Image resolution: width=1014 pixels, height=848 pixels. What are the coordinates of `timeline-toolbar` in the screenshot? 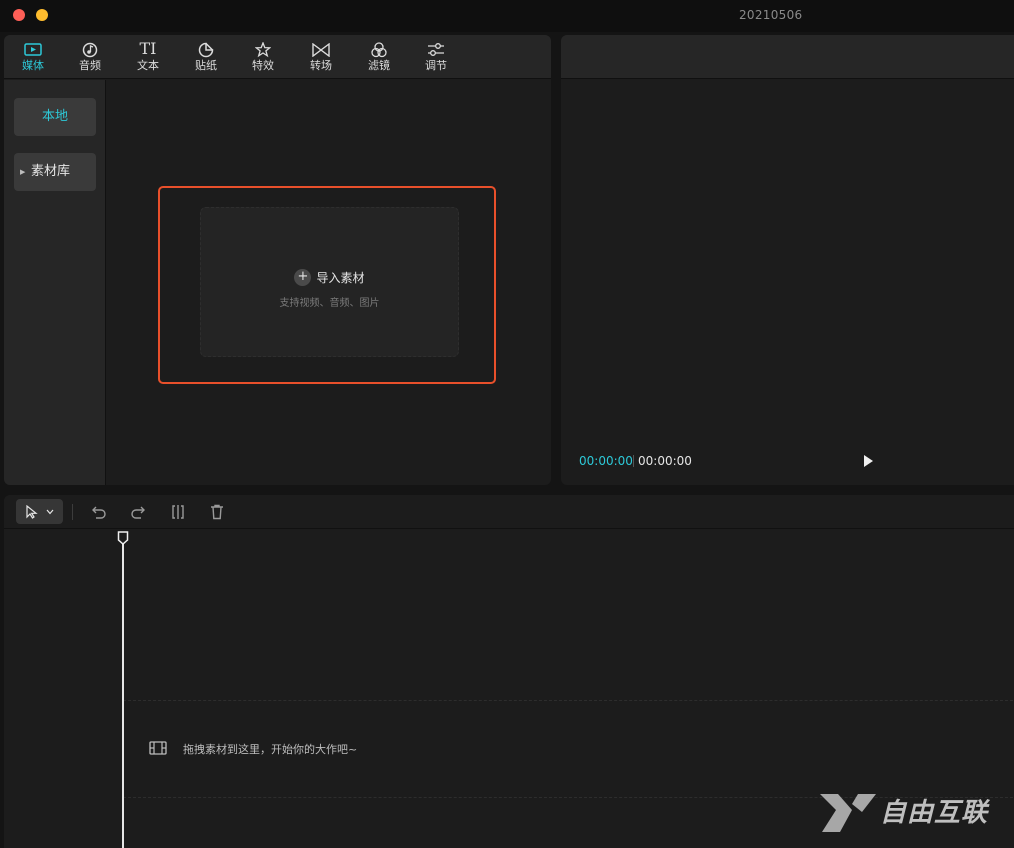 It's located at (509, 512).